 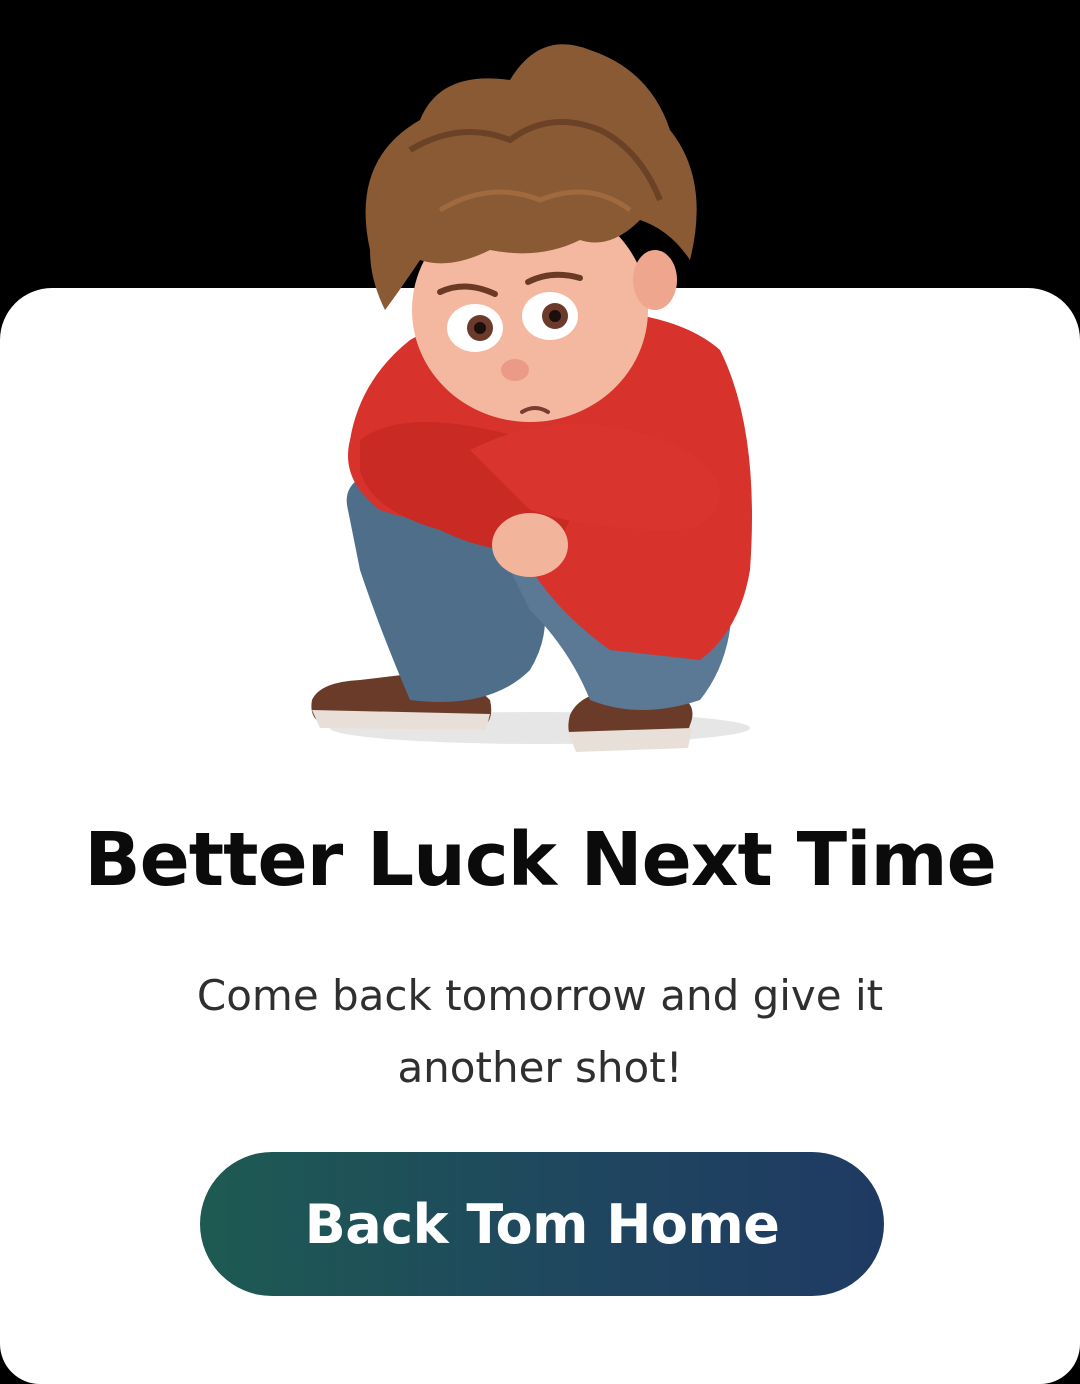 What do you see at coordinates (540, 860) in the screenshot?
I see `result-title: Better Luck Next Time` at bounding box center [540, 860].